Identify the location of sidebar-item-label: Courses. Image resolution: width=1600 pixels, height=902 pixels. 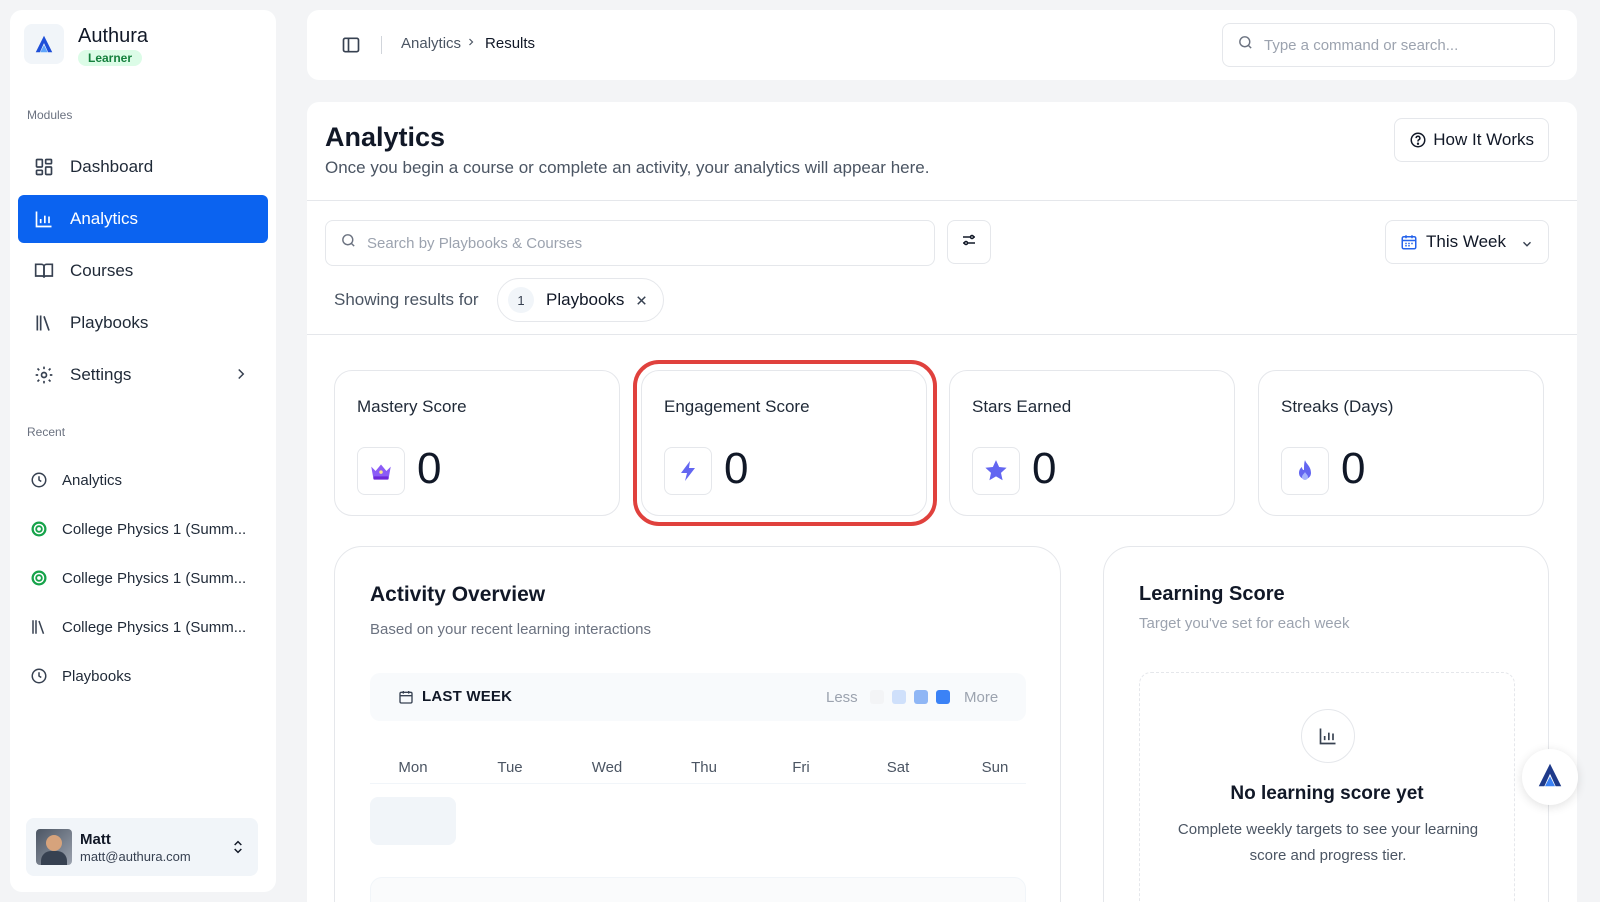
(102, 270).